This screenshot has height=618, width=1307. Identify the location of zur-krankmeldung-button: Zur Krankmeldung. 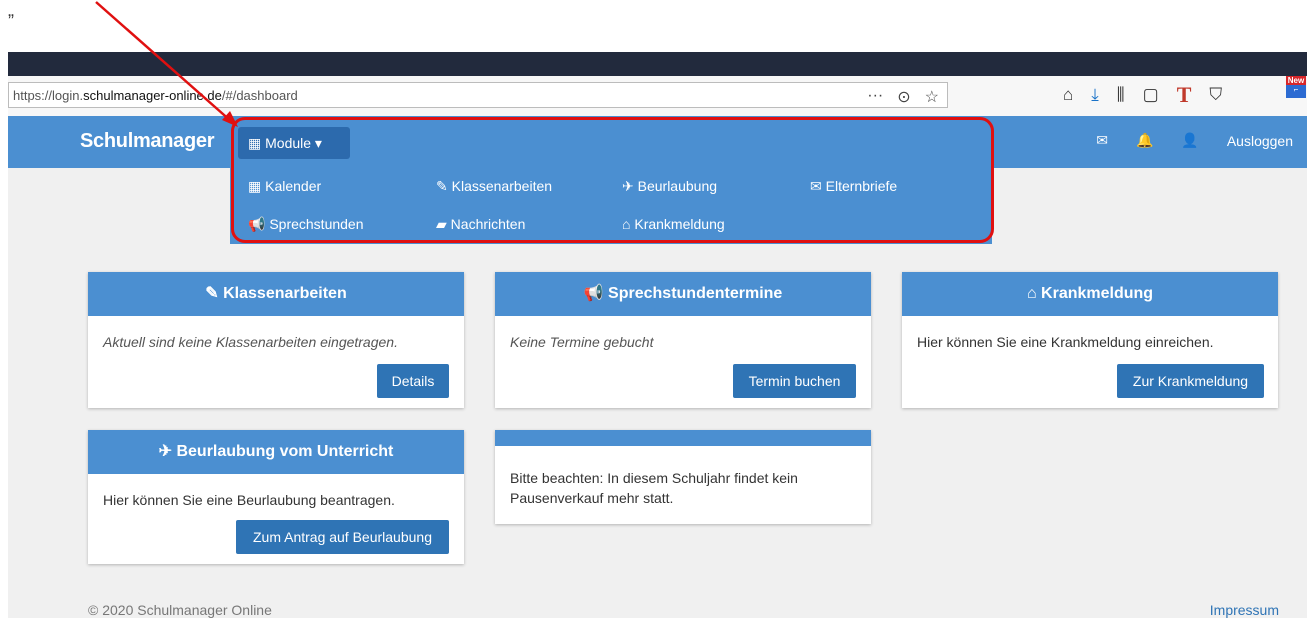
(1190, 381).